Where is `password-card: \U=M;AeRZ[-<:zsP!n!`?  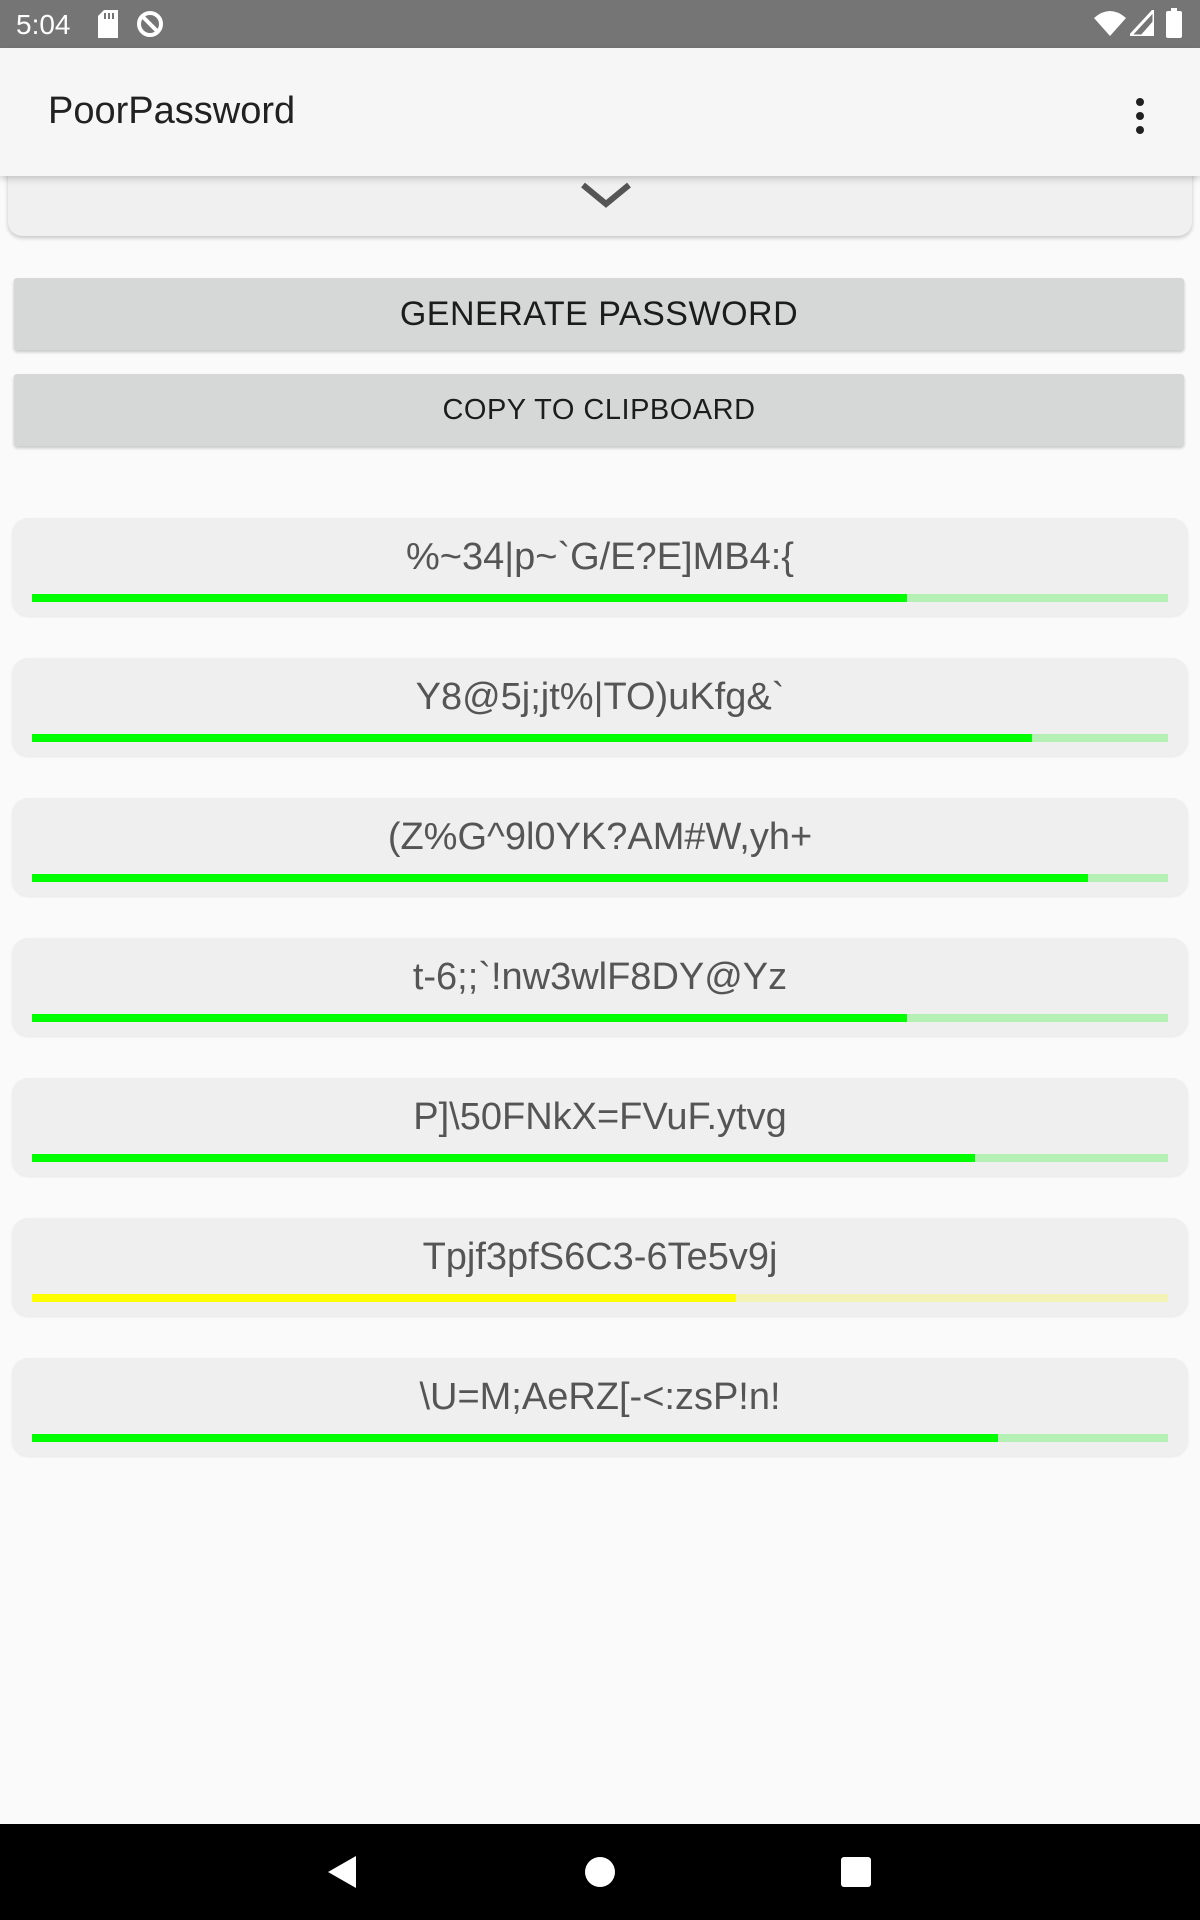 password-card: \U=M;AeRZ[-<:zsP!n! is located at coordinates (600, 1407).